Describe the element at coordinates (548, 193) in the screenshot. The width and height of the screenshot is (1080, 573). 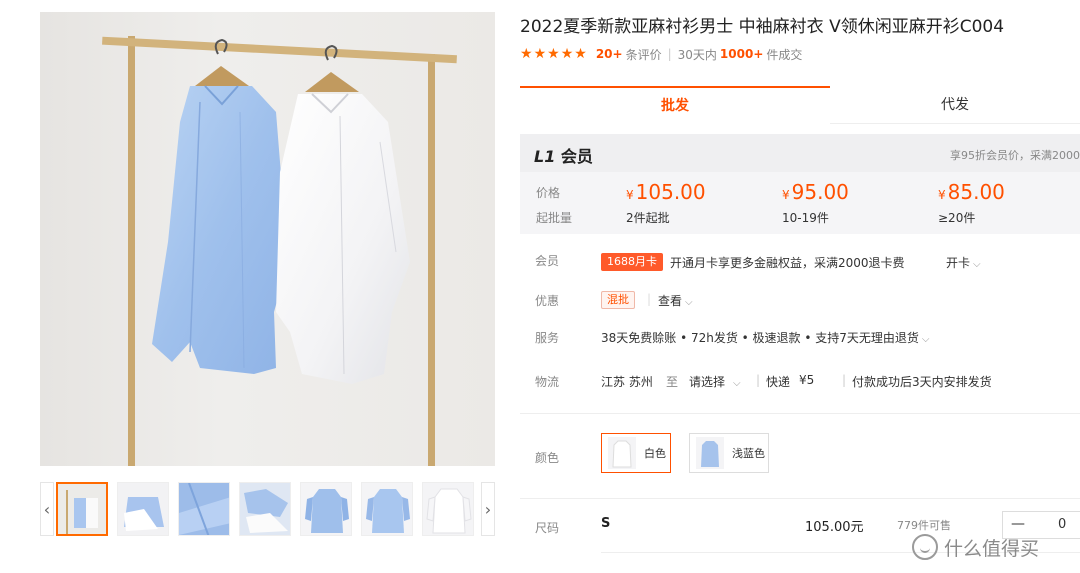
I see `price-label: 价格` at that location.